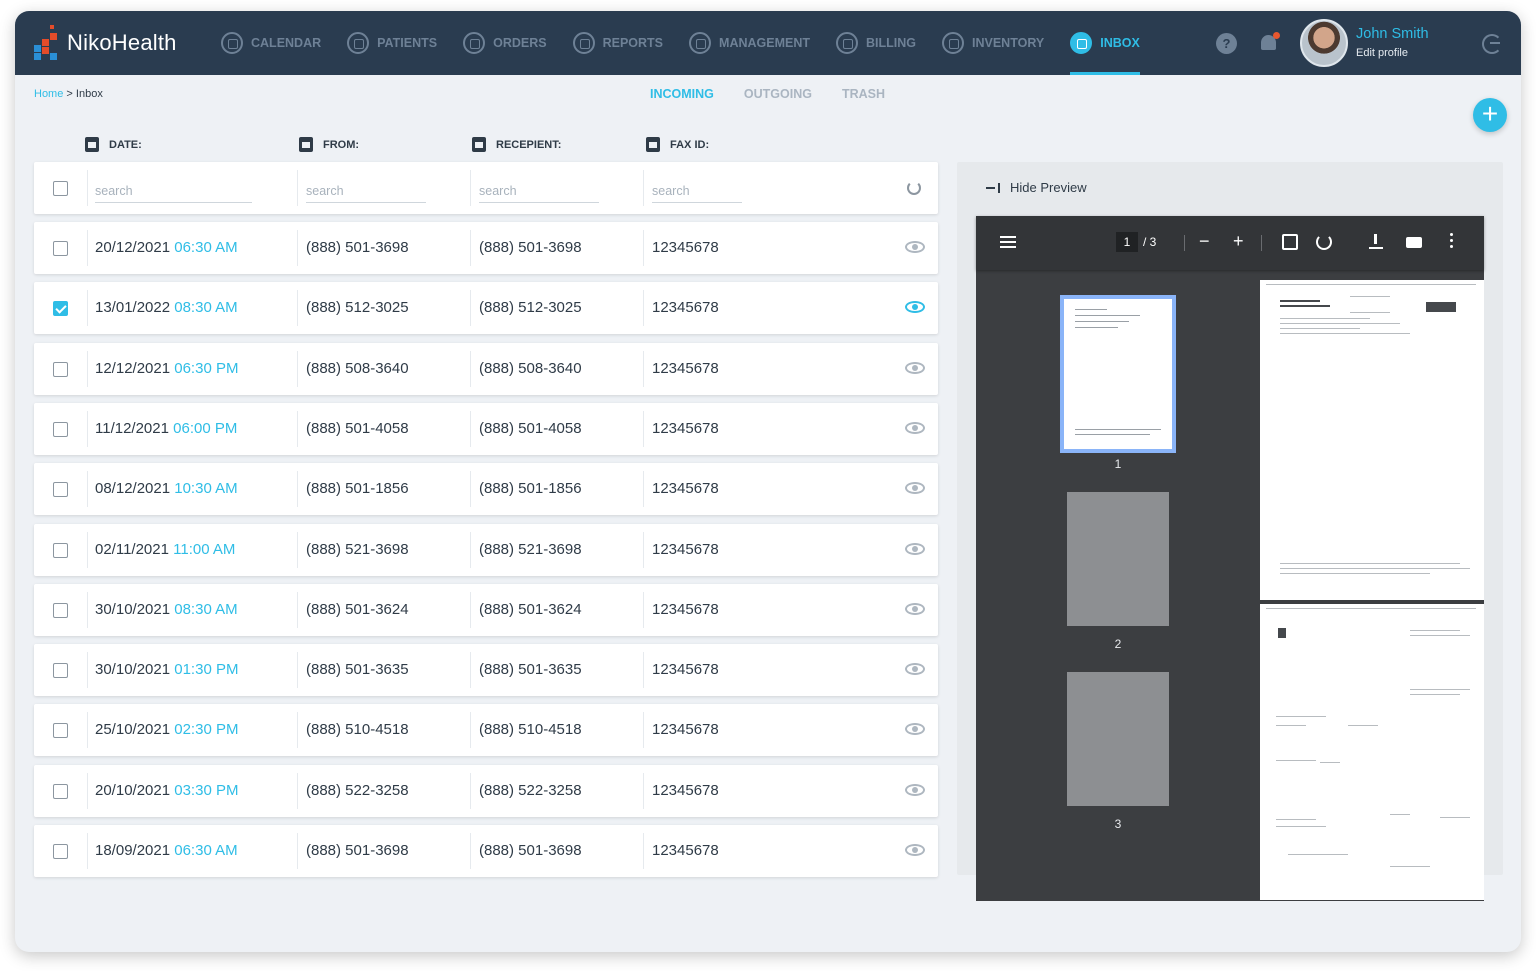 Image resolution: width=1536 pixels, height=971 pixels. I want to click on select-all-checkbox, so click(60, 188).